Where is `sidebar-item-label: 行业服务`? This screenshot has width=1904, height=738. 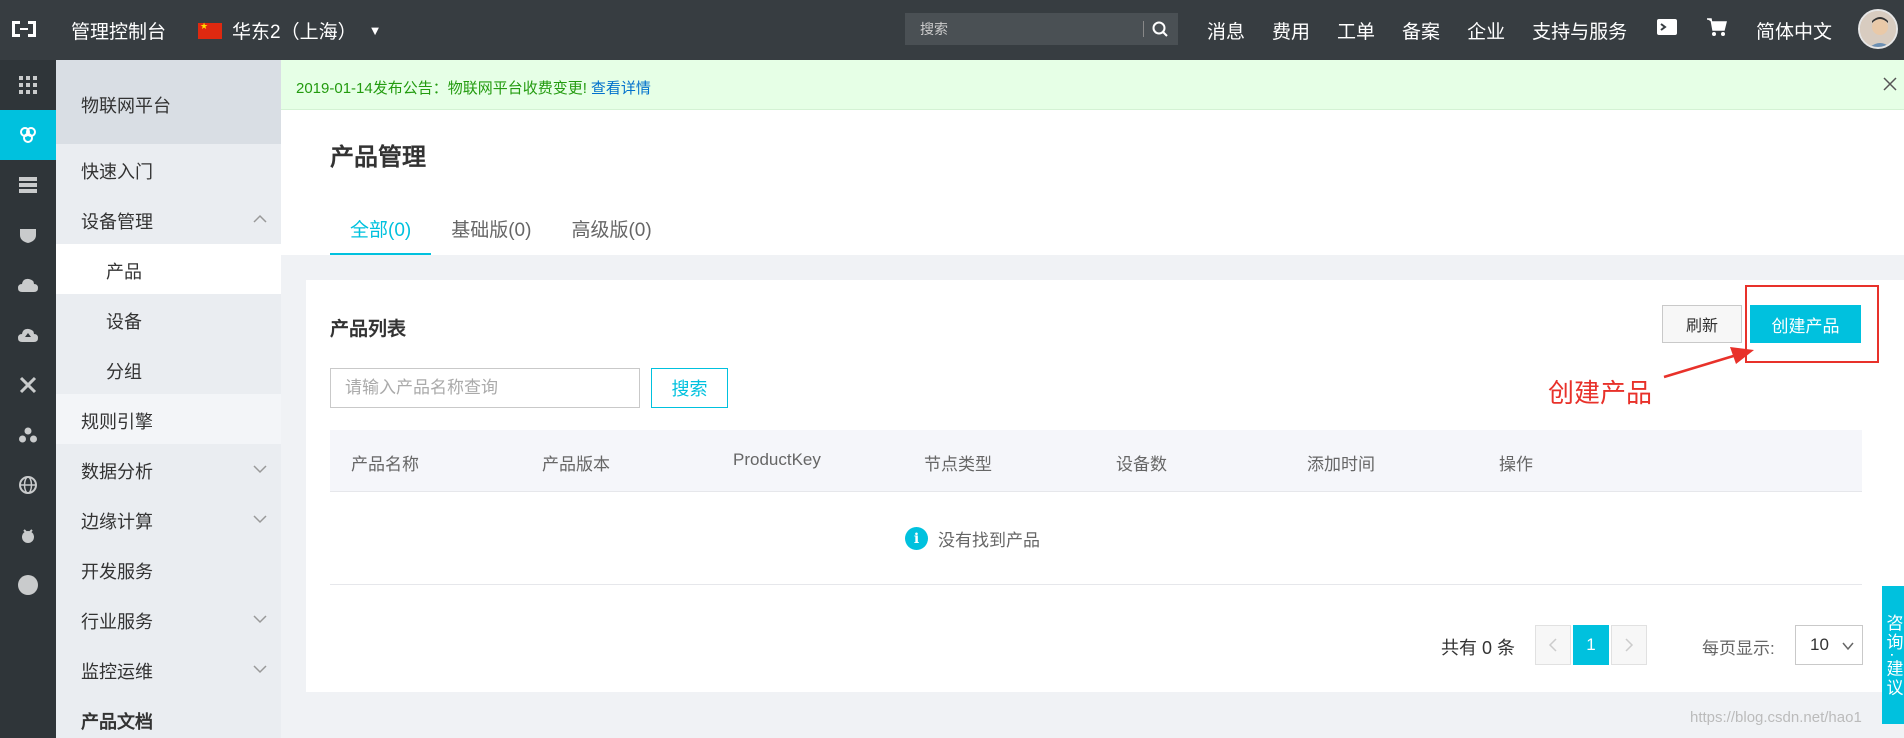
sidebar-item-label: 行业服务 is located at coordinates (117, 622).